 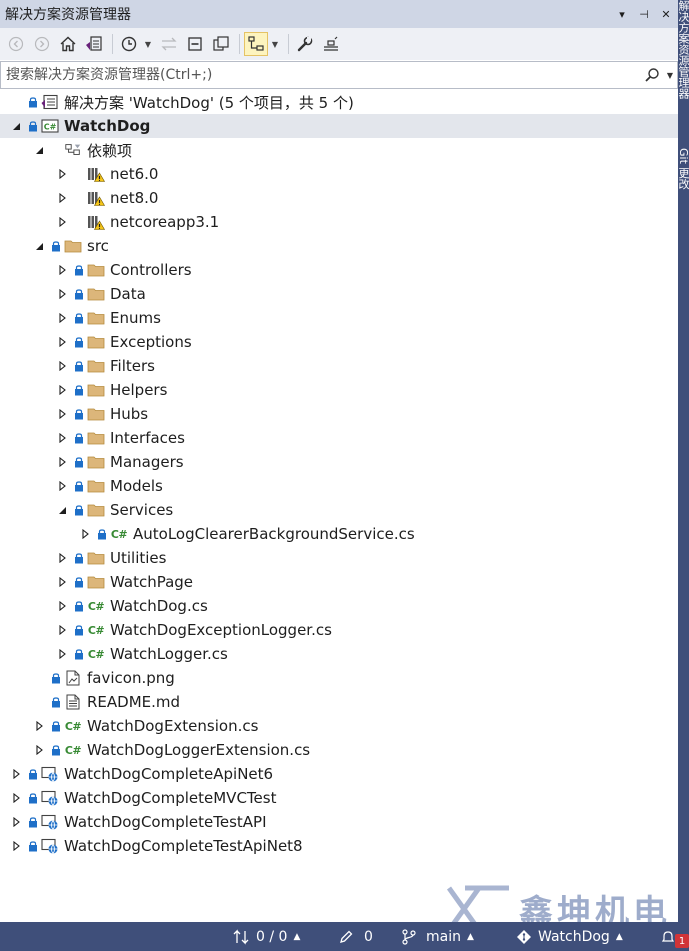 What do you see at coordinates (339, 750) in the screenshot?
I see `tree-item: C# WatchDogLoggerExtension.cs` at bounding box center [339, 750].